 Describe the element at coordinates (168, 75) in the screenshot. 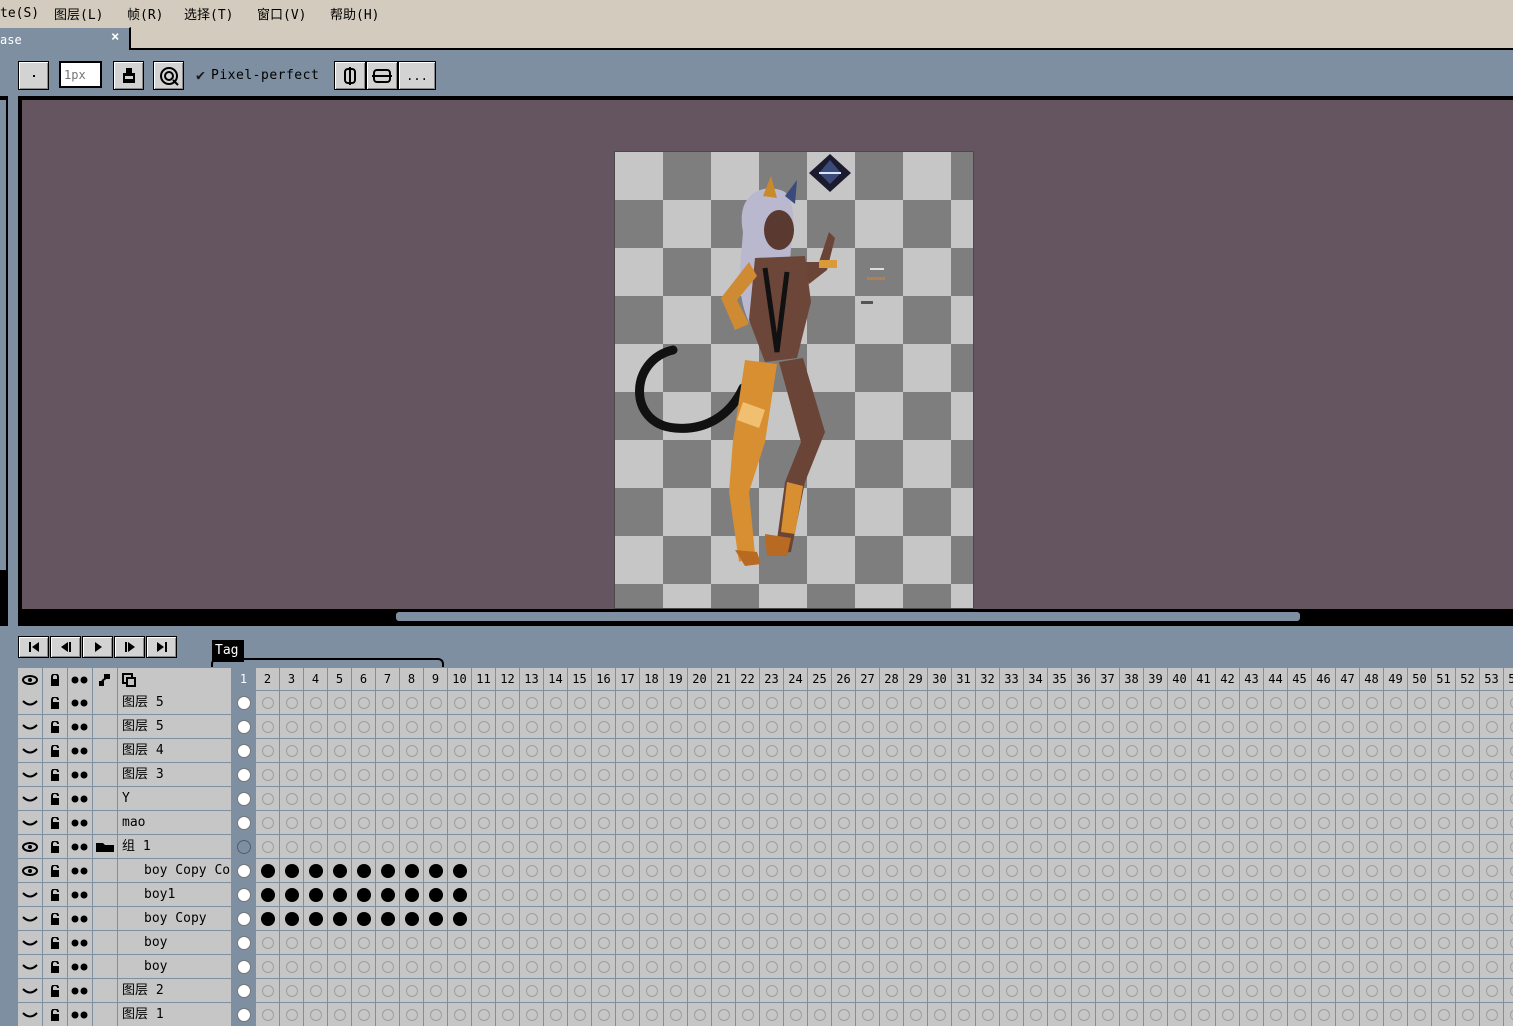

I see `opacity-button` at that location.